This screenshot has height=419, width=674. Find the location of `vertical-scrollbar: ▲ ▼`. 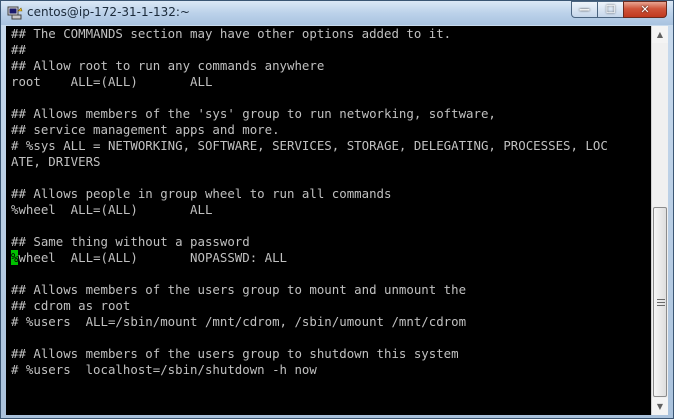

vertical-scrollbar: ▲ ▼ is located at coordinates (659, 220).